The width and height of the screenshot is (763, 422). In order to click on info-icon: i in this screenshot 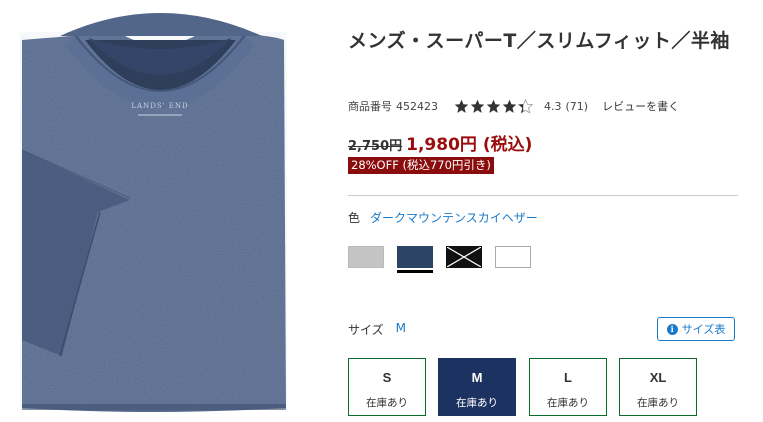, I will do `click(672, 329)`.